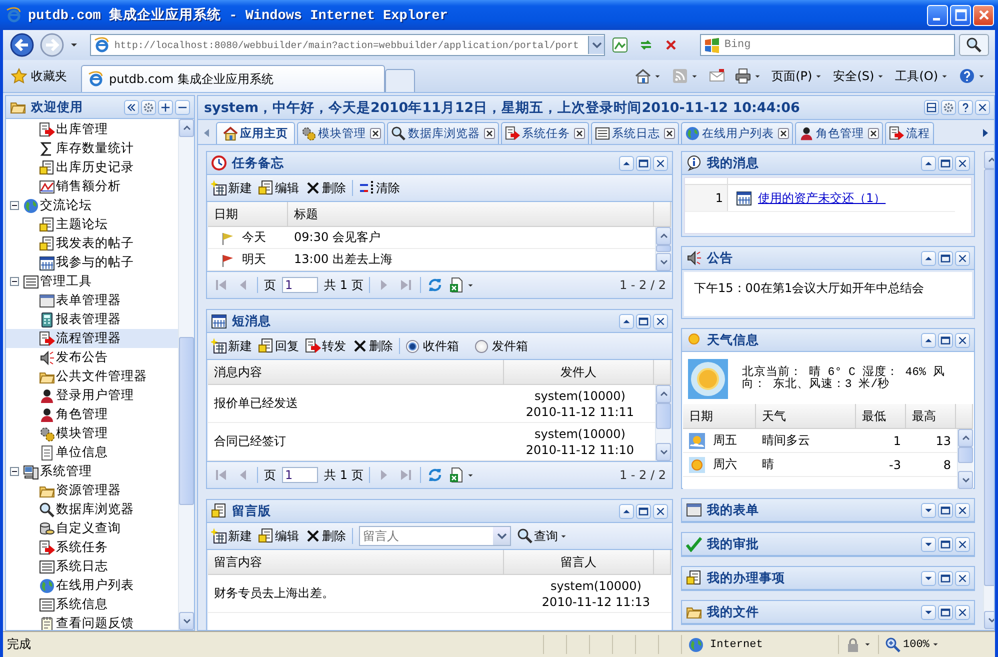  I want to click on column-header: 日期, so click(248, 214).